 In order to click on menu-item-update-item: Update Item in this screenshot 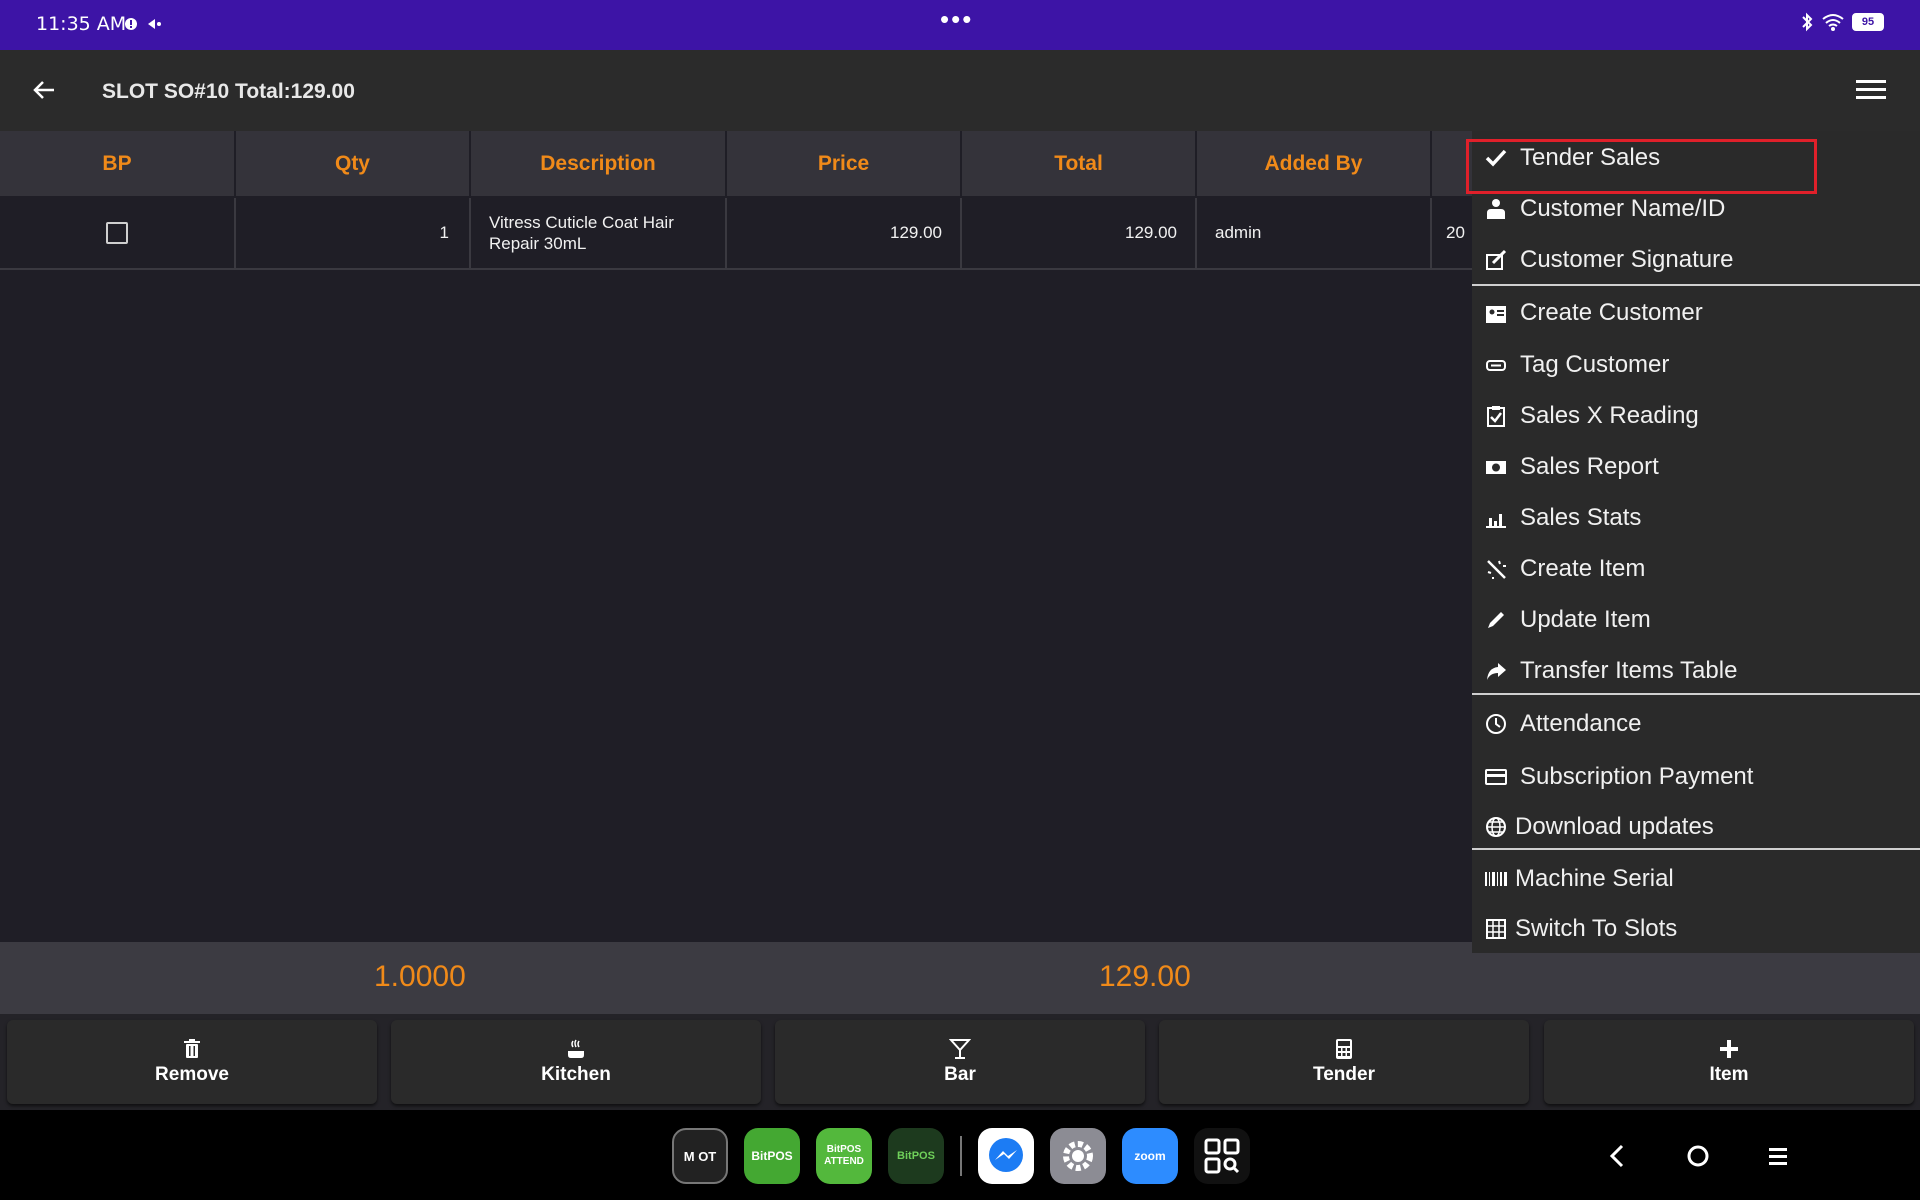, I will do `click(1696, 620)`.